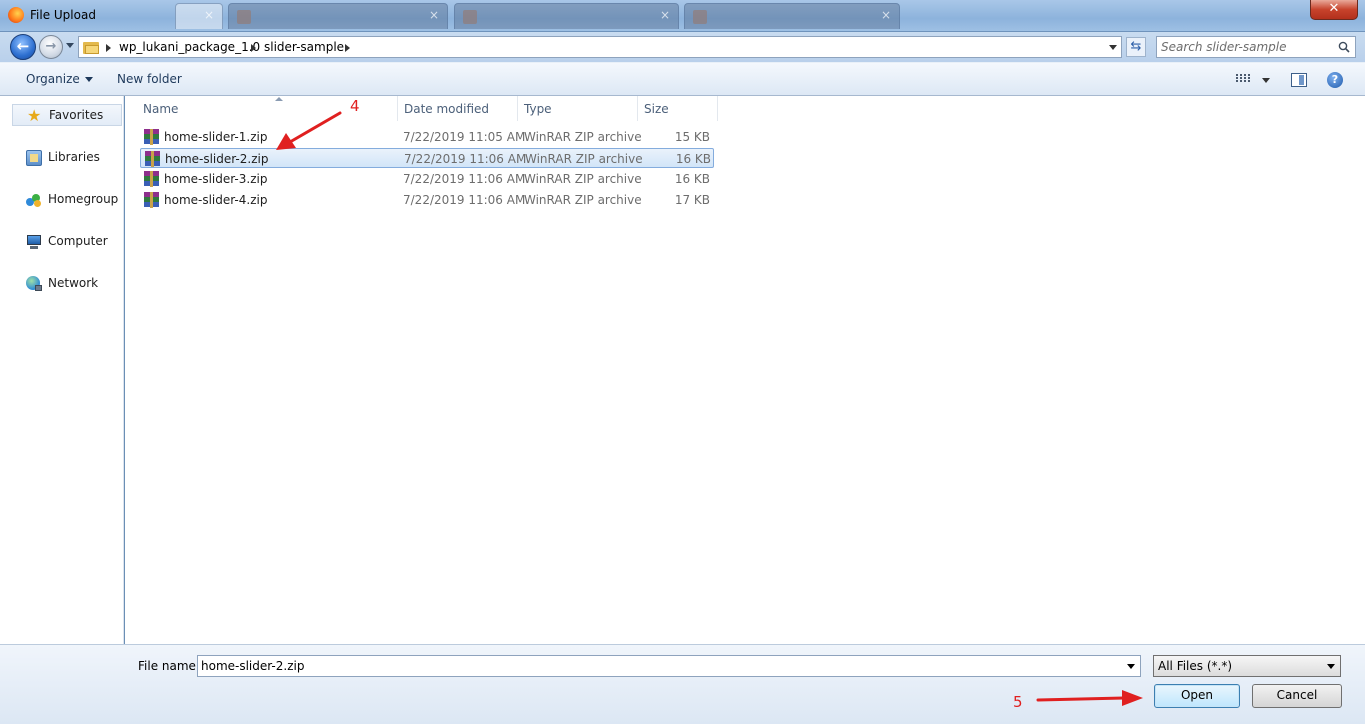 This screenshot has width=1365, height=724. What do you see at coordinates (279, 99) in the screenshot?
I see `sort-ascending-icon` at bounding box center [279, 99].